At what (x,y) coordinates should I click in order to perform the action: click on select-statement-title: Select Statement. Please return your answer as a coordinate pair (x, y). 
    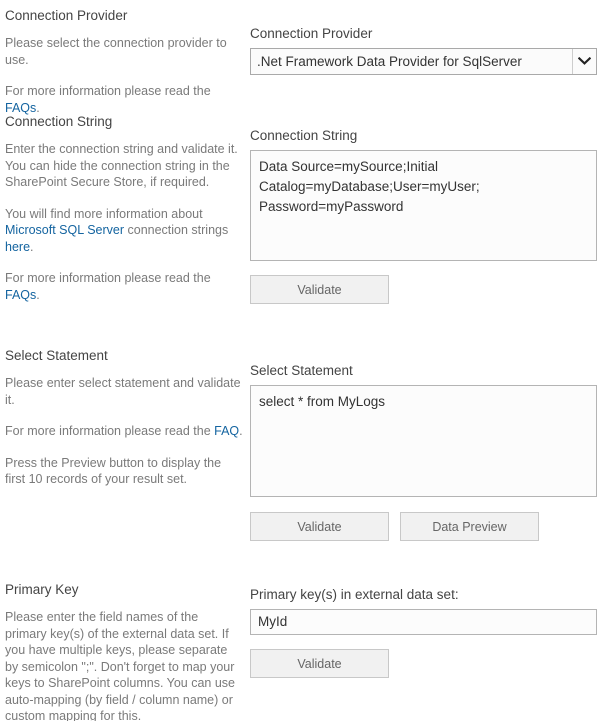
    Looking at the image, I should click on (56, 355).